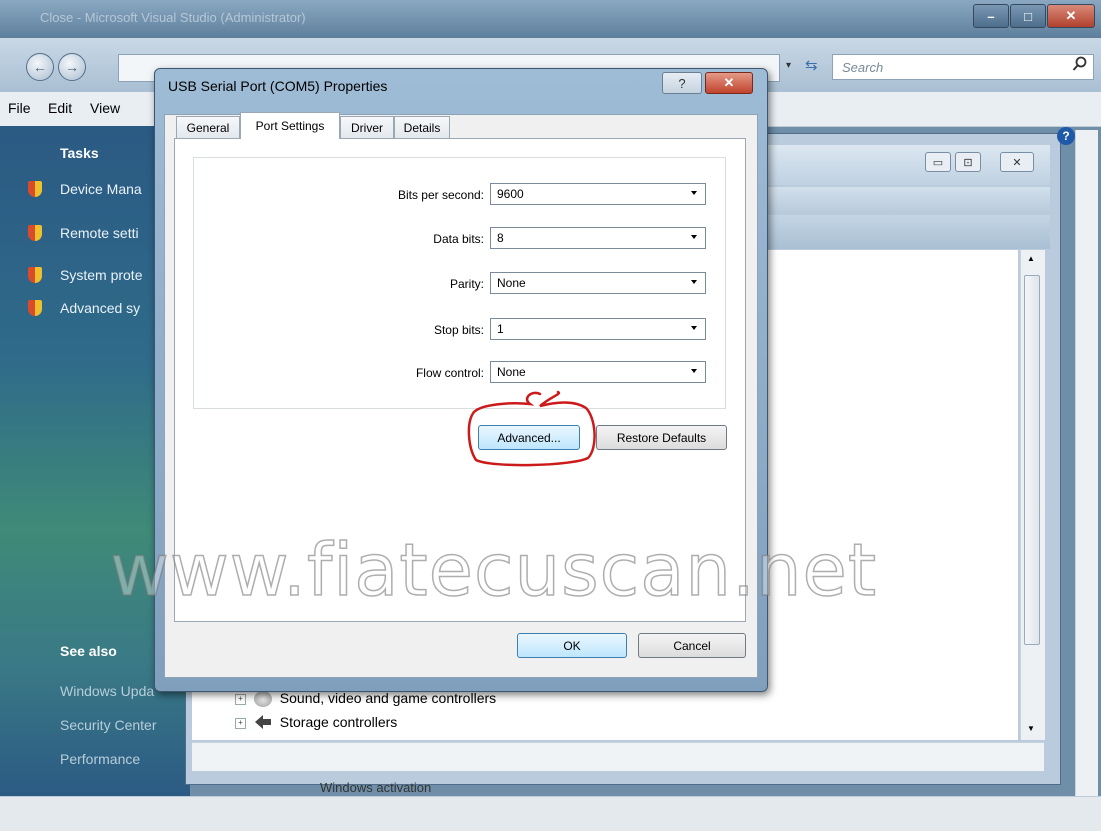  Describe the element at coordinates (440, 195) in the screenshot. I see `bits-per-second-label: Bits per second:` at that location.